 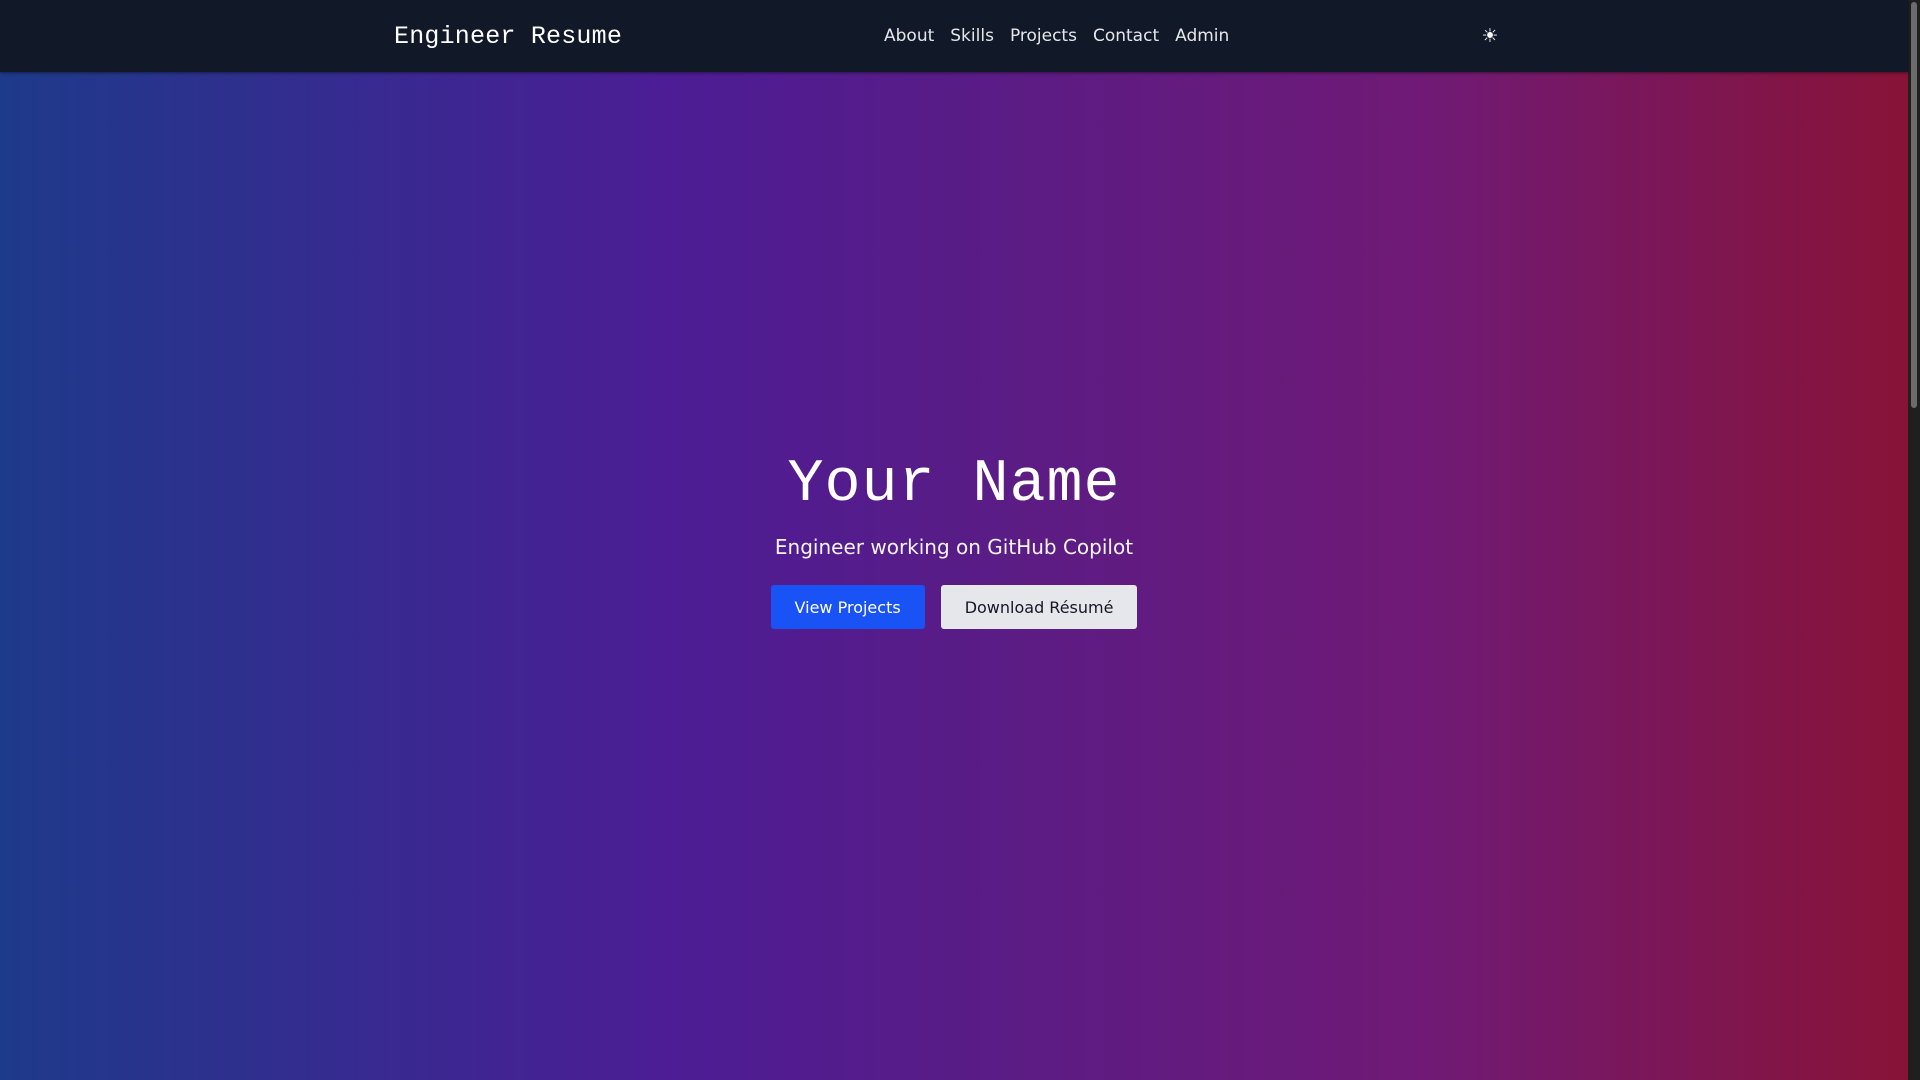 I want to click on view-projects-button: View Projects, so click(x=847, y=607).